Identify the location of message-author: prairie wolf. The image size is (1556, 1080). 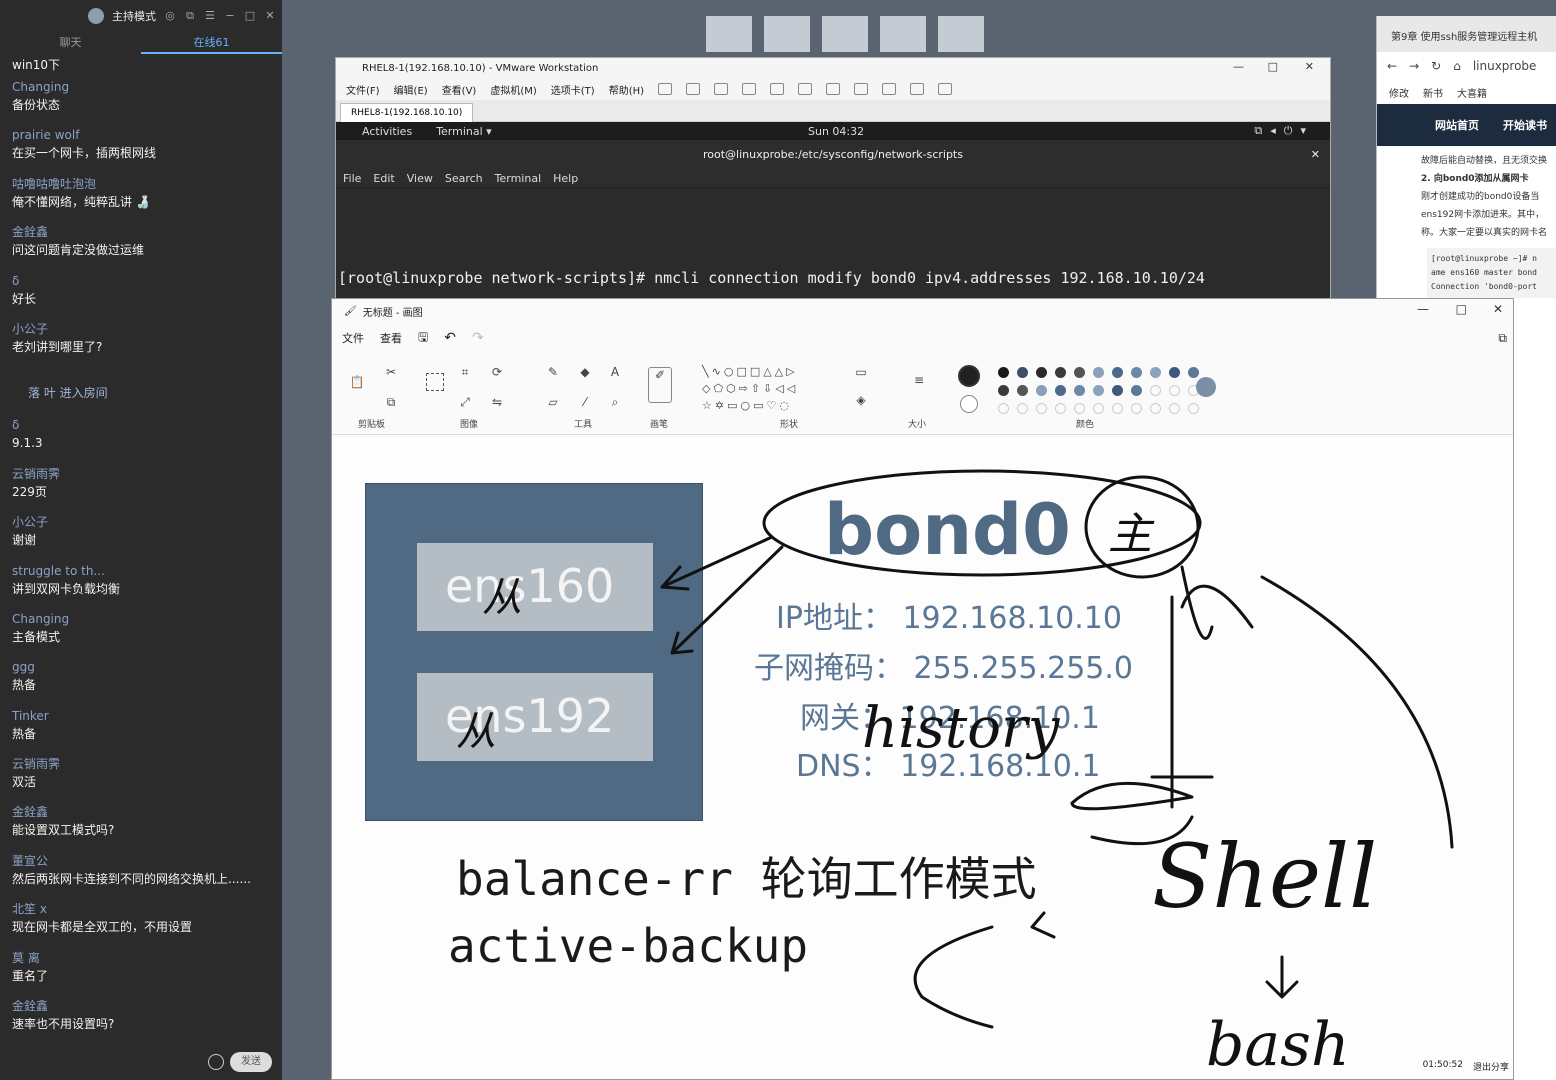
(141, 135).